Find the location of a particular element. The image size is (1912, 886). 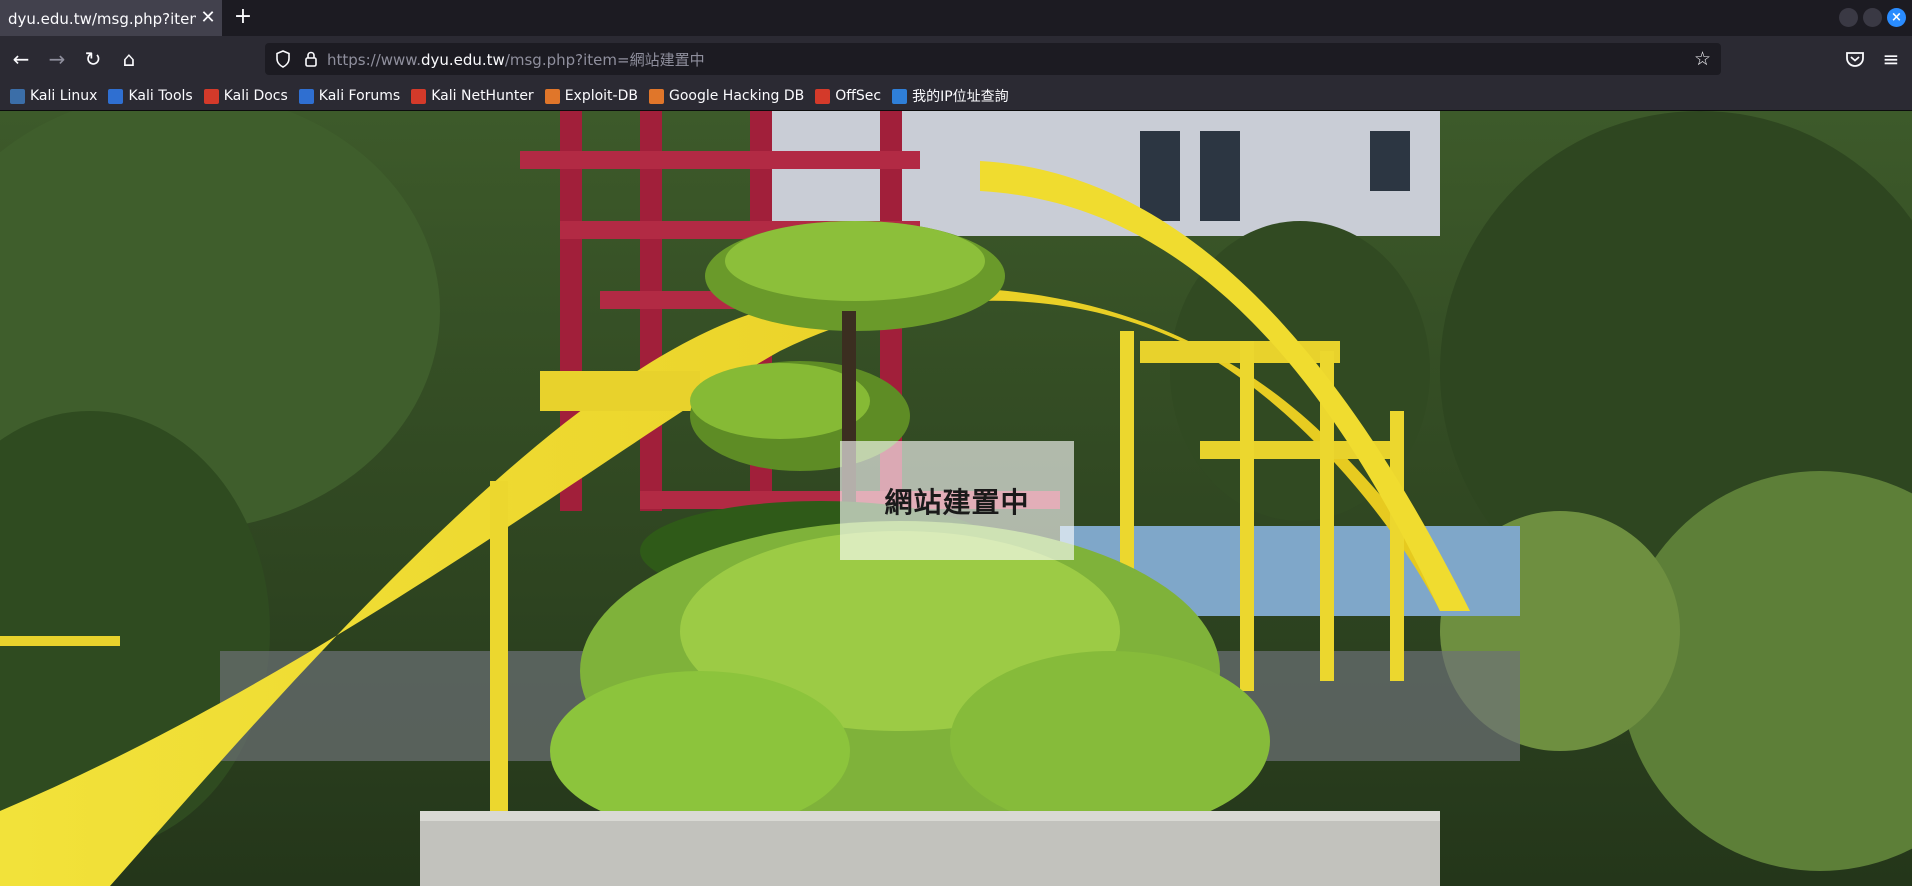

bookmark-label: Kali Docs is located at coordinates (255, 96).